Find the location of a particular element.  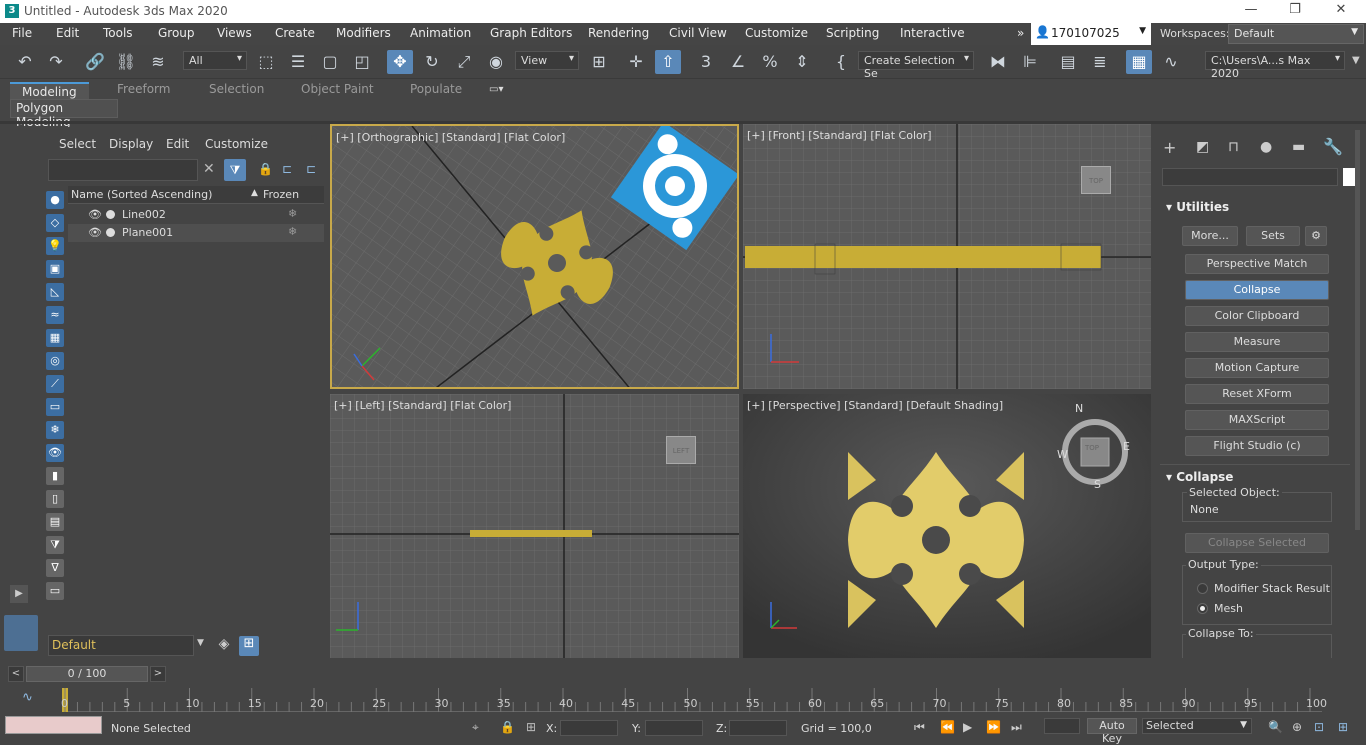

invert-filter-icon: ▤ is located at coordinates (55, 522).